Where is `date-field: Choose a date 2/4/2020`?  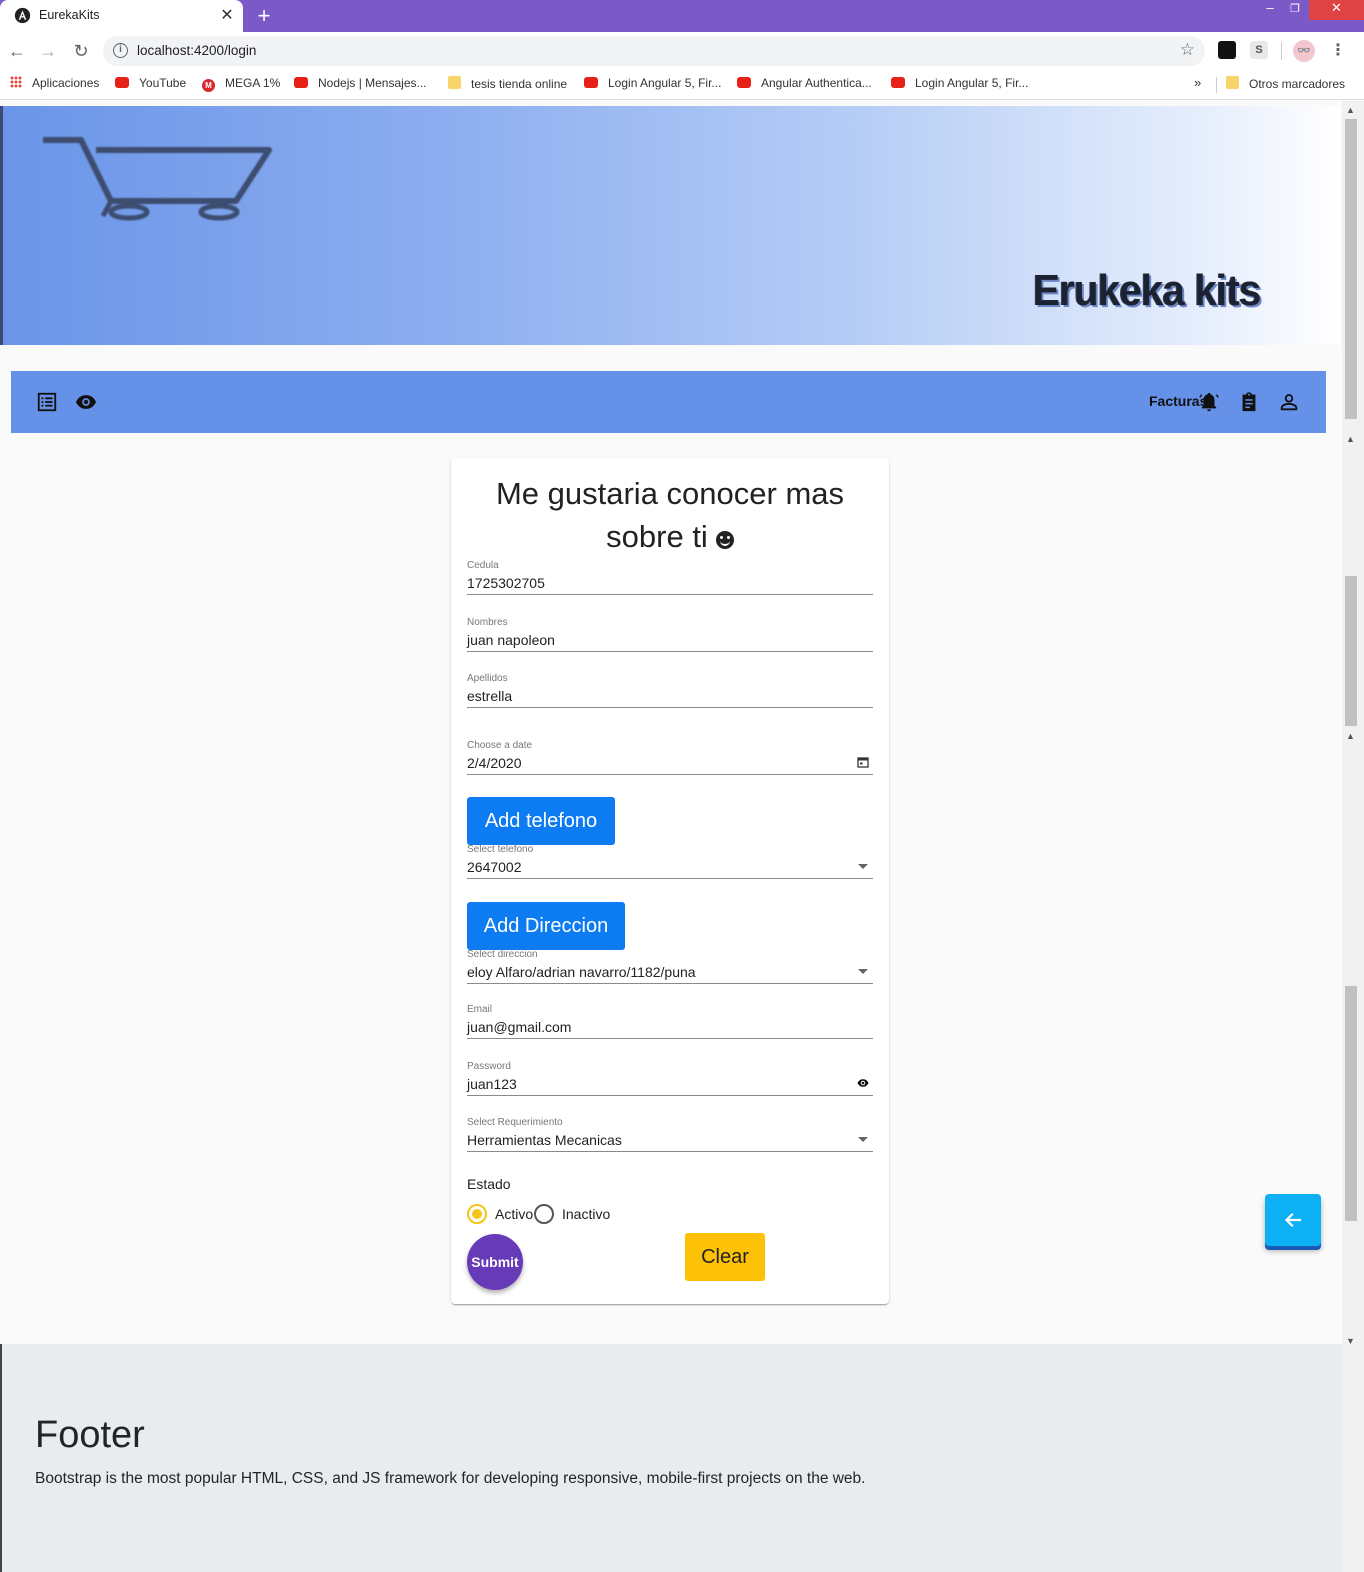
date-field: Choose a date 2/4/2020 is located at coordinates (670, 757).